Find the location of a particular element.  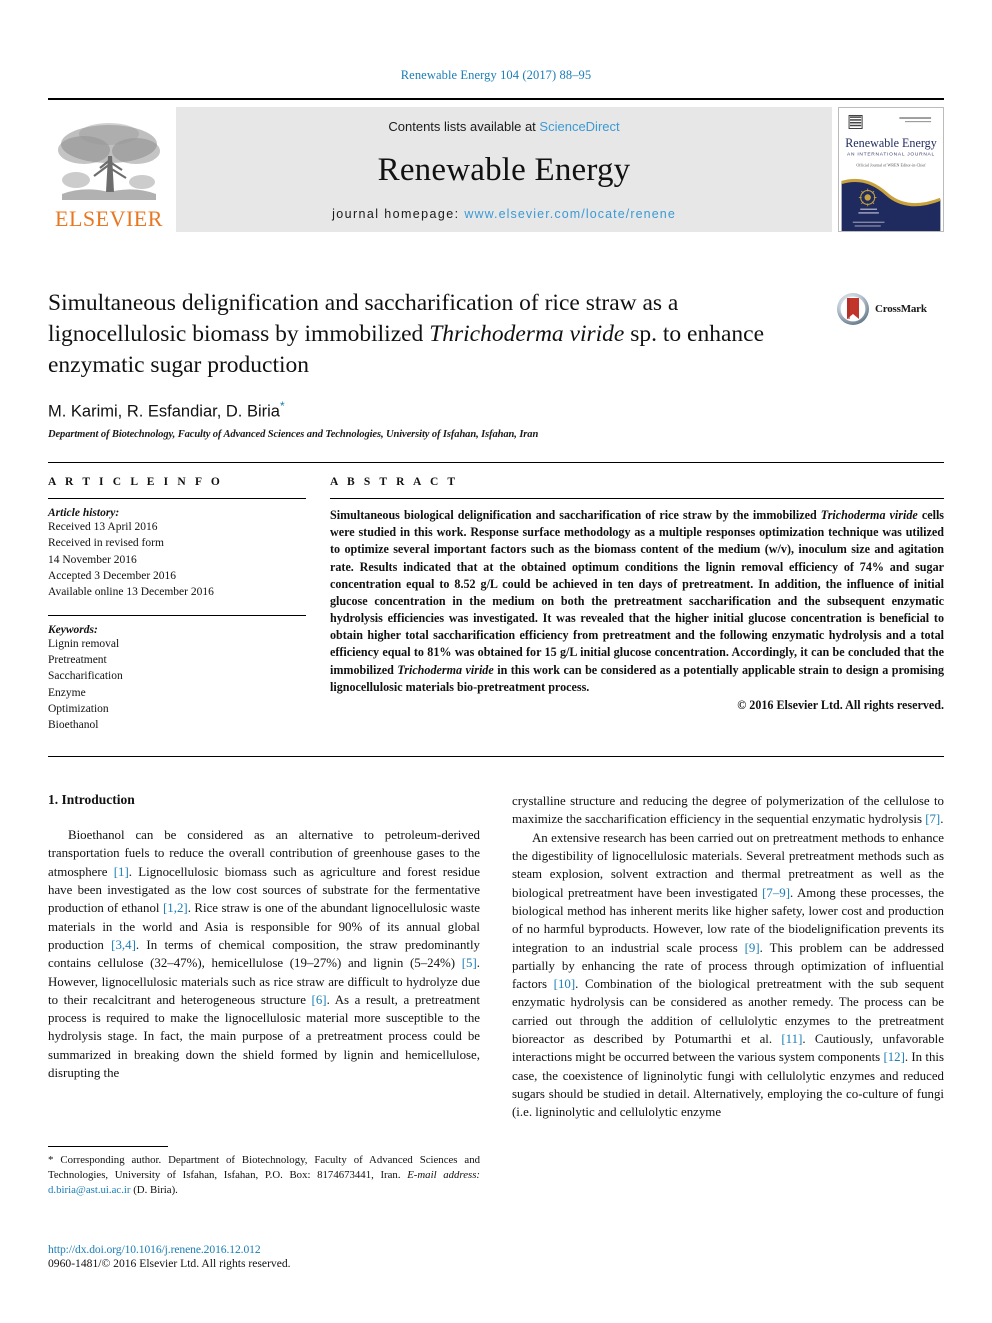

history-item: Received 13 April 2016 is located at coordinates (103, 527).